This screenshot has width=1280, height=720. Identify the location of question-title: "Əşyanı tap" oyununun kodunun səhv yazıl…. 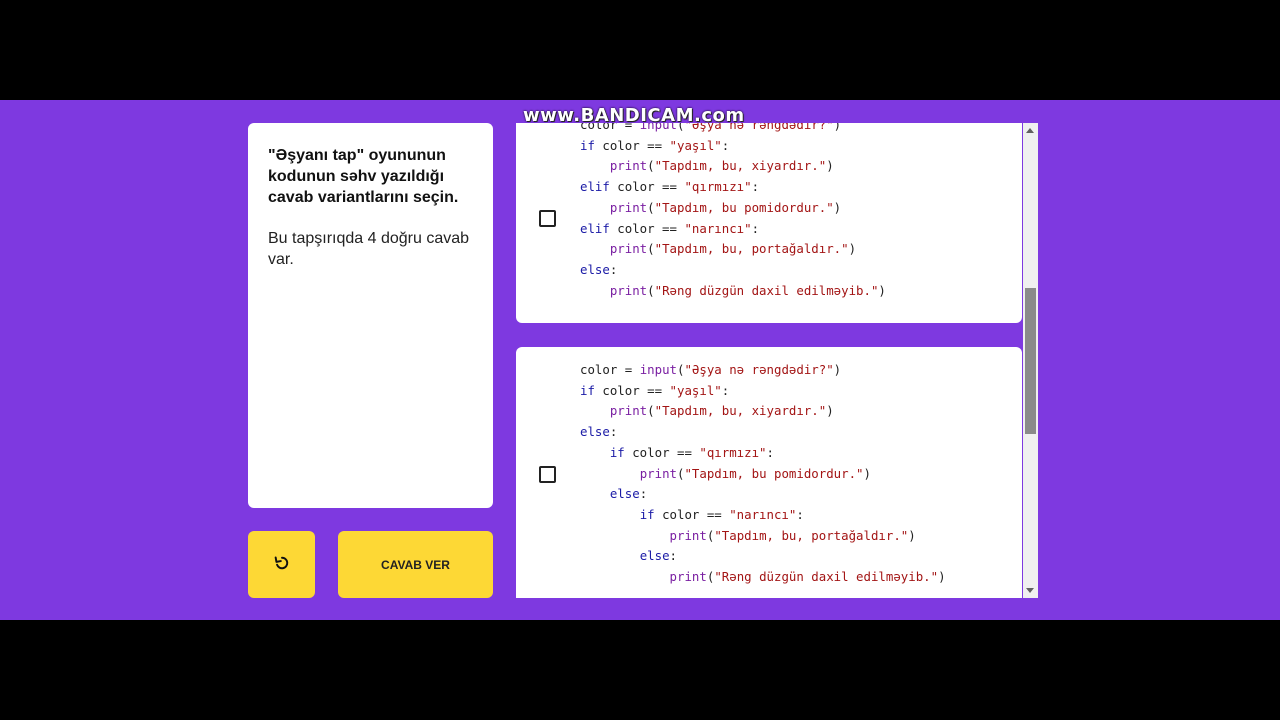
(363, 176).